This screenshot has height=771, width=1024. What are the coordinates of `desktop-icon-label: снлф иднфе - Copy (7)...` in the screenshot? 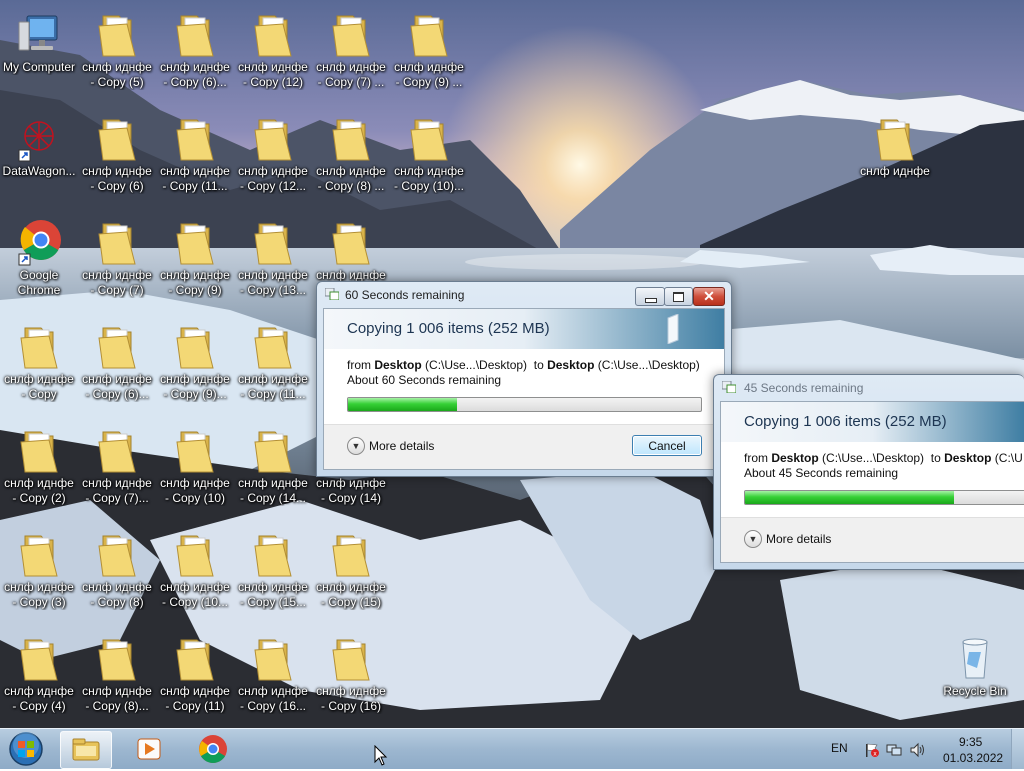 It's located at (117, 490).